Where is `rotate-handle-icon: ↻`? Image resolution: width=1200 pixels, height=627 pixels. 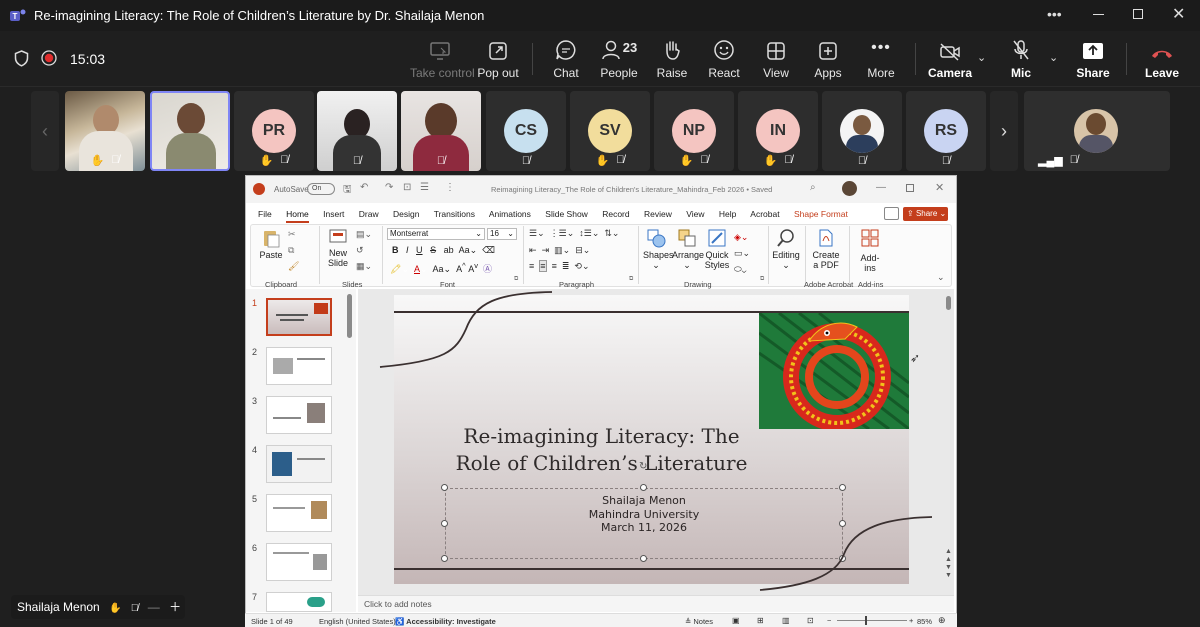 rotate-handle-icon: ↻ is located at coordinates (643, 466).